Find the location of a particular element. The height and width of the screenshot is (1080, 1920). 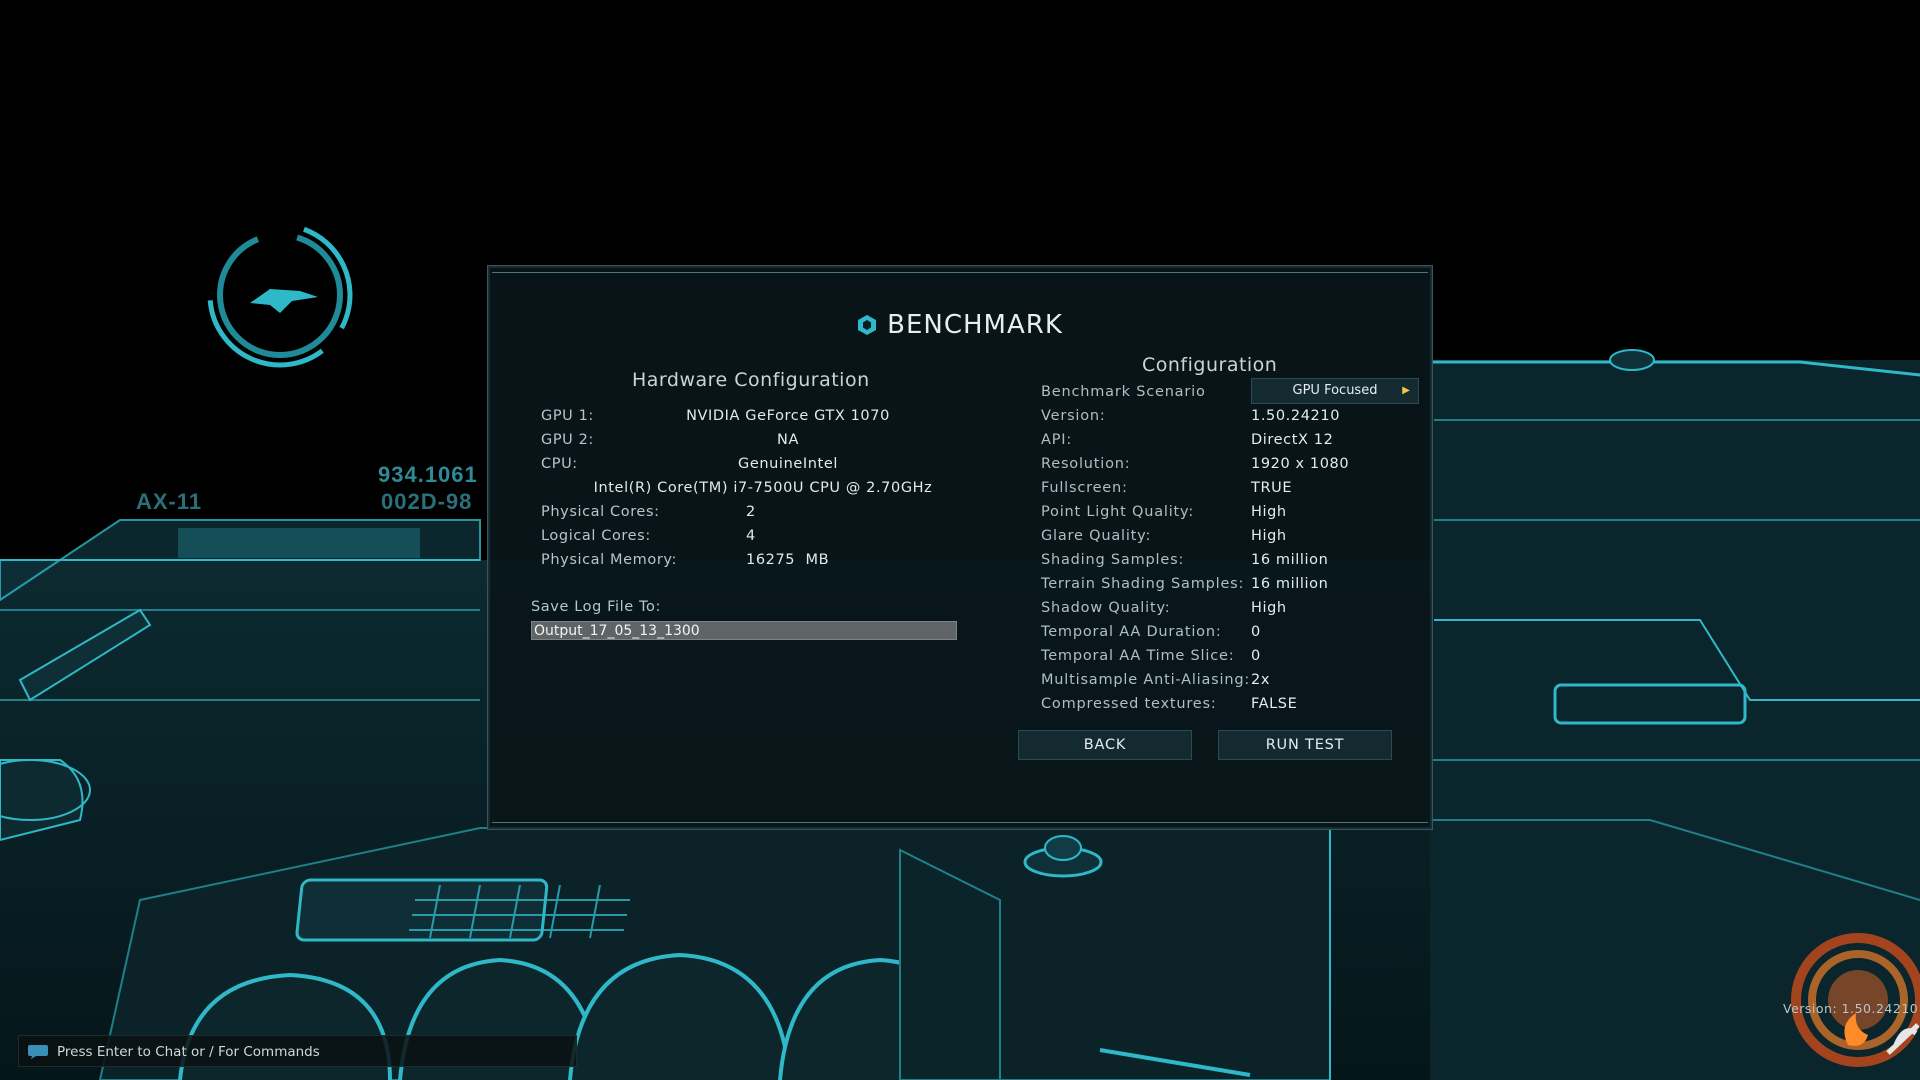

cfg-value-compressed-textures: FALSE is located at coordinates (1274, 704).